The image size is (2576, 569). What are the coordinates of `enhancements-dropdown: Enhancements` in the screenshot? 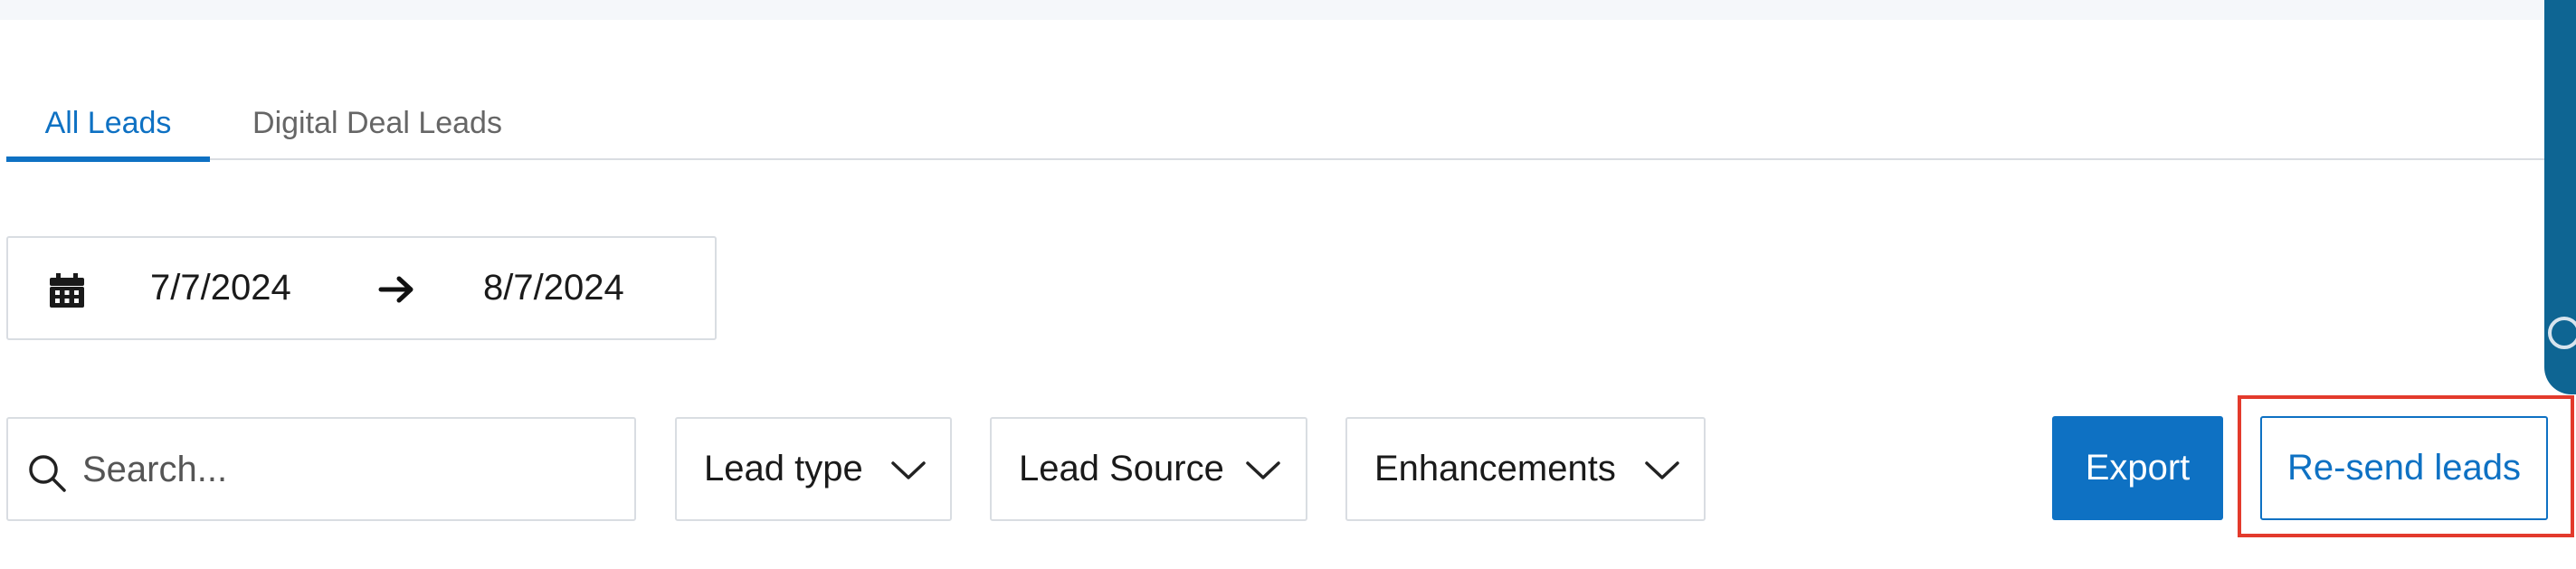 It's located at (1525, 469).